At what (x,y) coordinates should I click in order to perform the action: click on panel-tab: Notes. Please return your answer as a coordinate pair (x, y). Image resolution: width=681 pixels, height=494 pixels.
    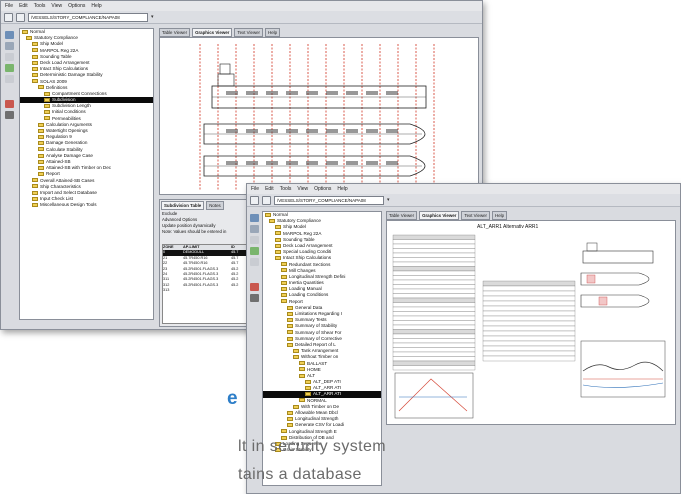
    Looking at the image, I should click on (215, 205).